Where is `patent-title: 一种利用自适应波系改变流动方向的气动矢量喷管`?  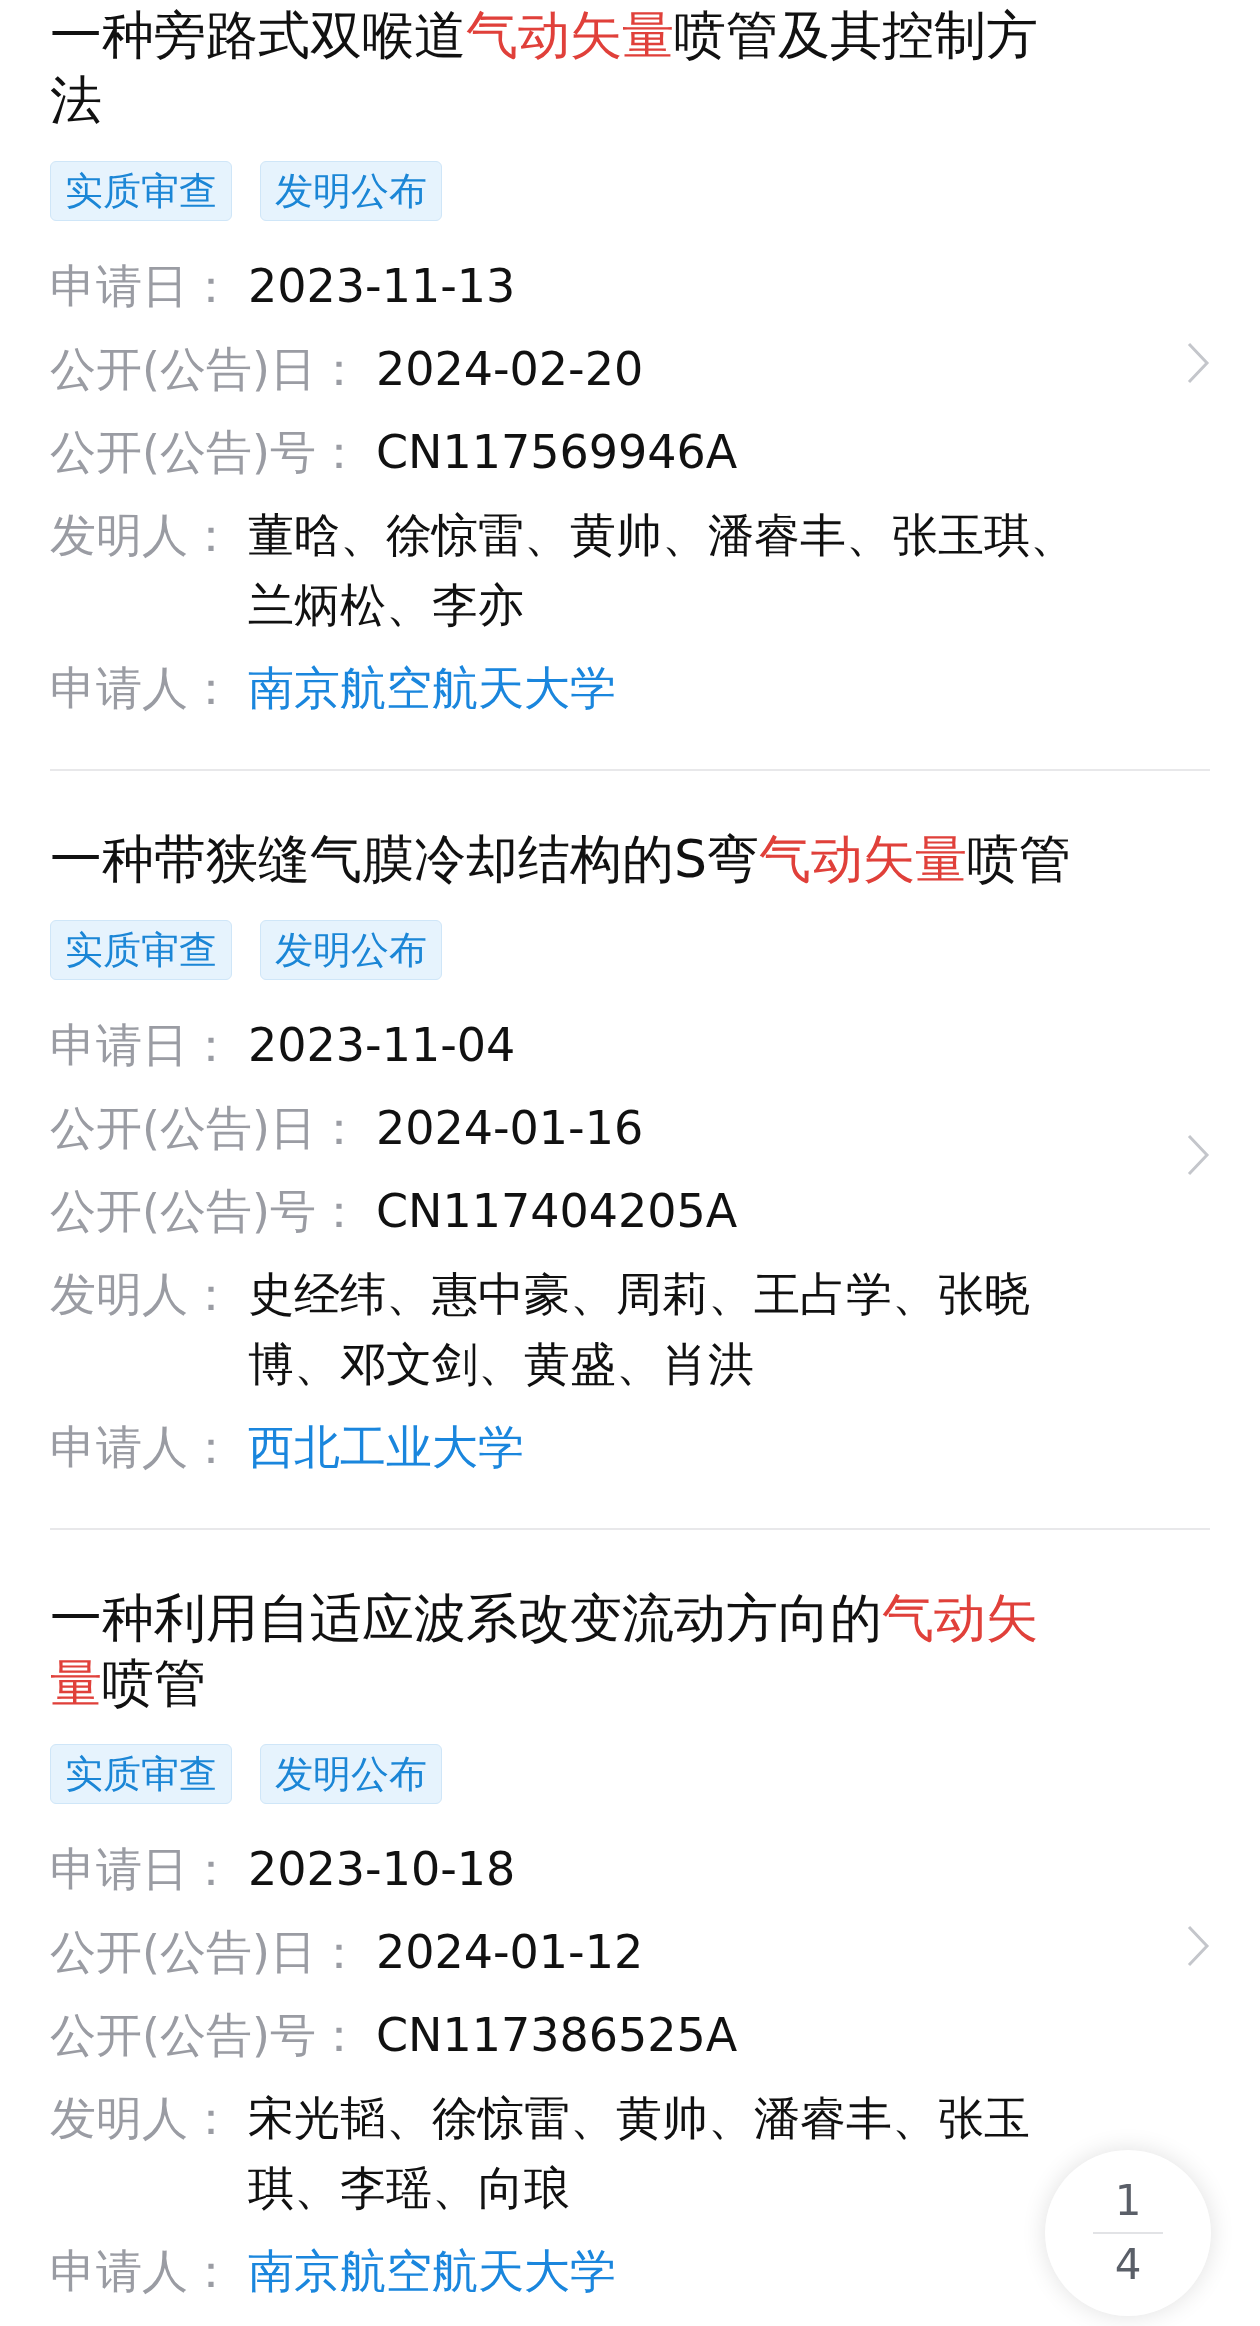
patent-title: 一种利用自适应波系改变流动方向的气动矢量喷管 is located at coordinates (562, 1651).